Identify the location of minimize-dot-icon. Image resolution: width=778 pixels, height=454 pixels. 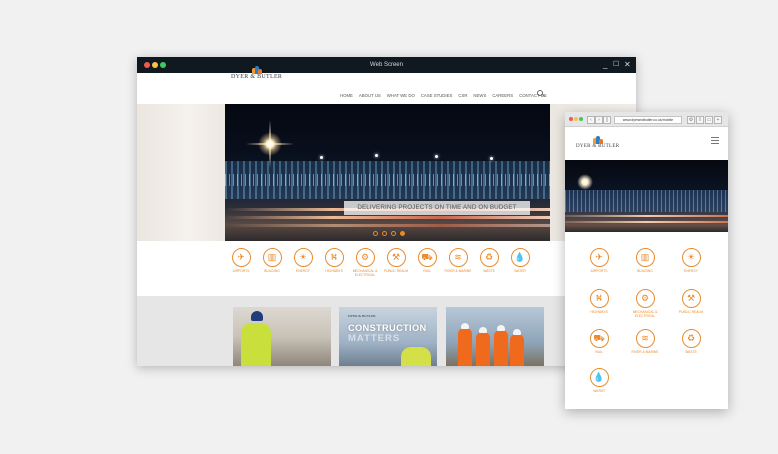
(576, 119).